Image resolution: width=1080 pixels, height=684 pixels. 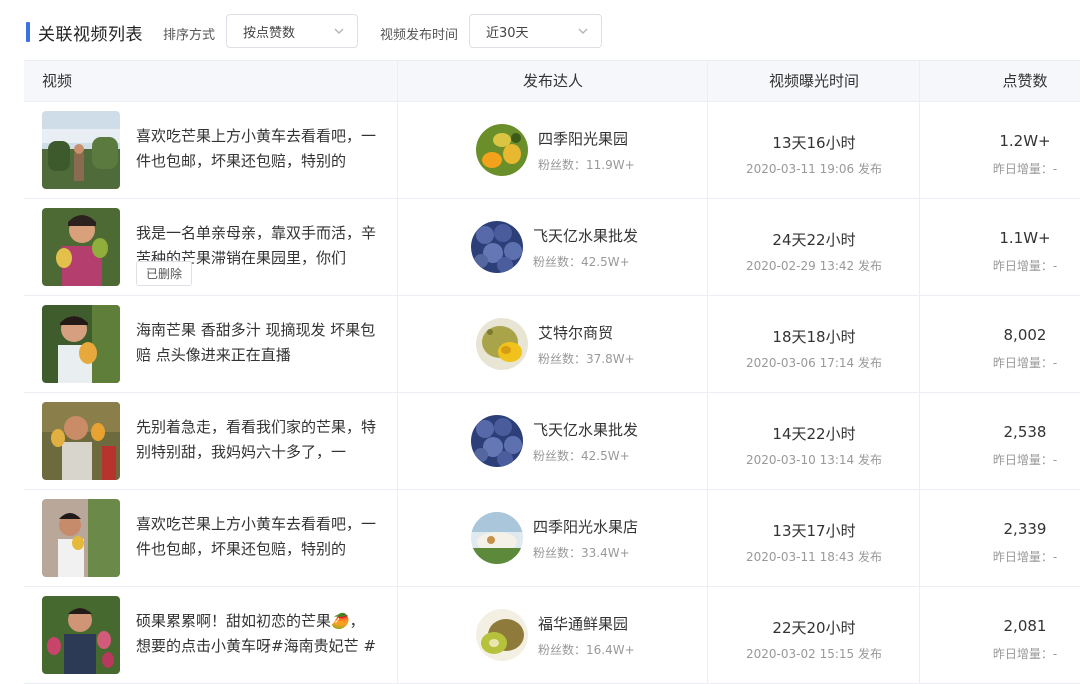 I want to click on publish-date: 2020-03-06 17:14 发布, so click(x=814, y=363).